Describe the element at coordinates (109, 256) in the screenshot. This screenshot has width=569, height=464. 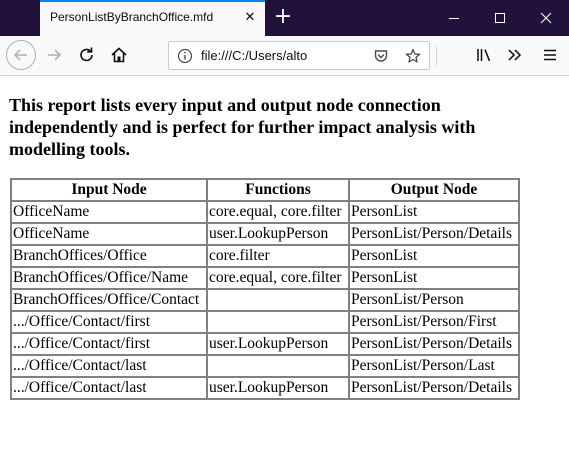
I see `input-node-cell: BranchOffices/Office` at that location.